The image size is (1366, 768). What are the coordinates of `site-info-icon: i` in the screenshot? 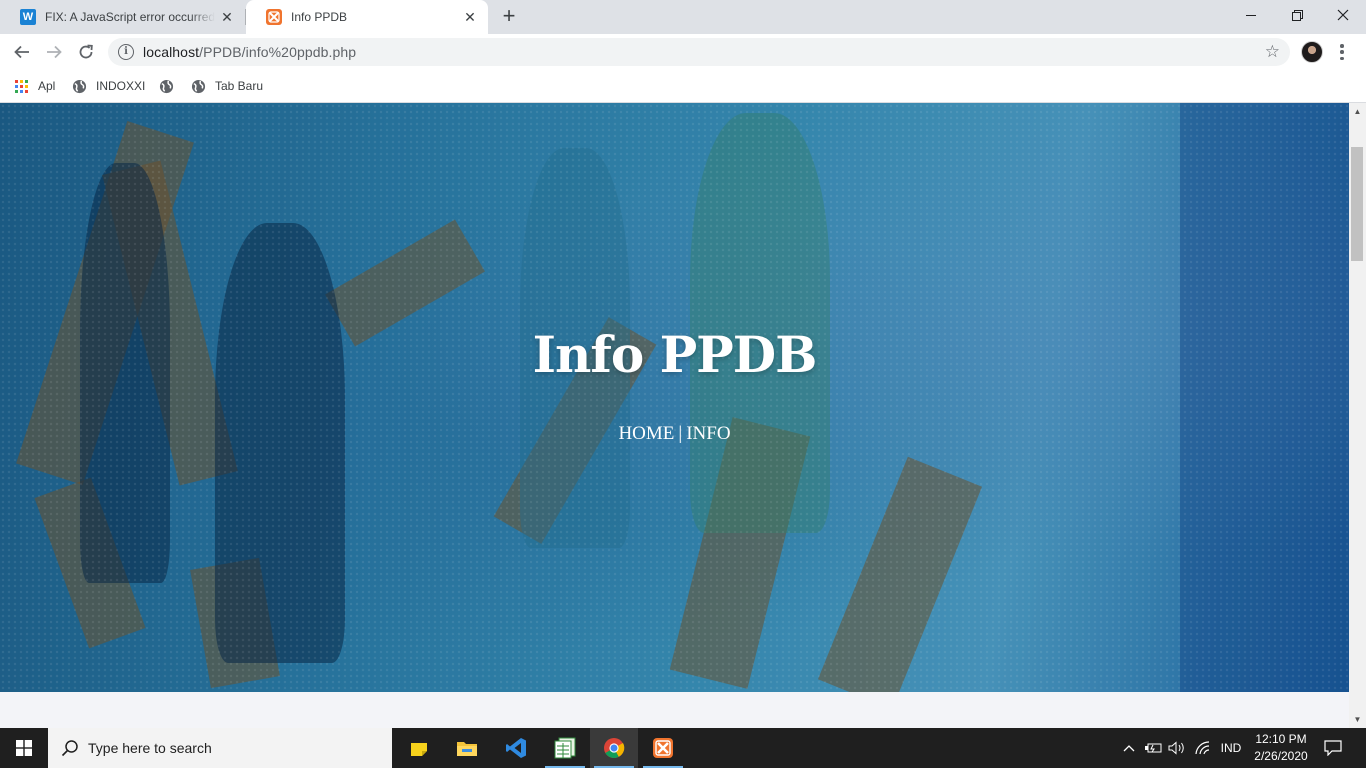 It's located at (126, 52).